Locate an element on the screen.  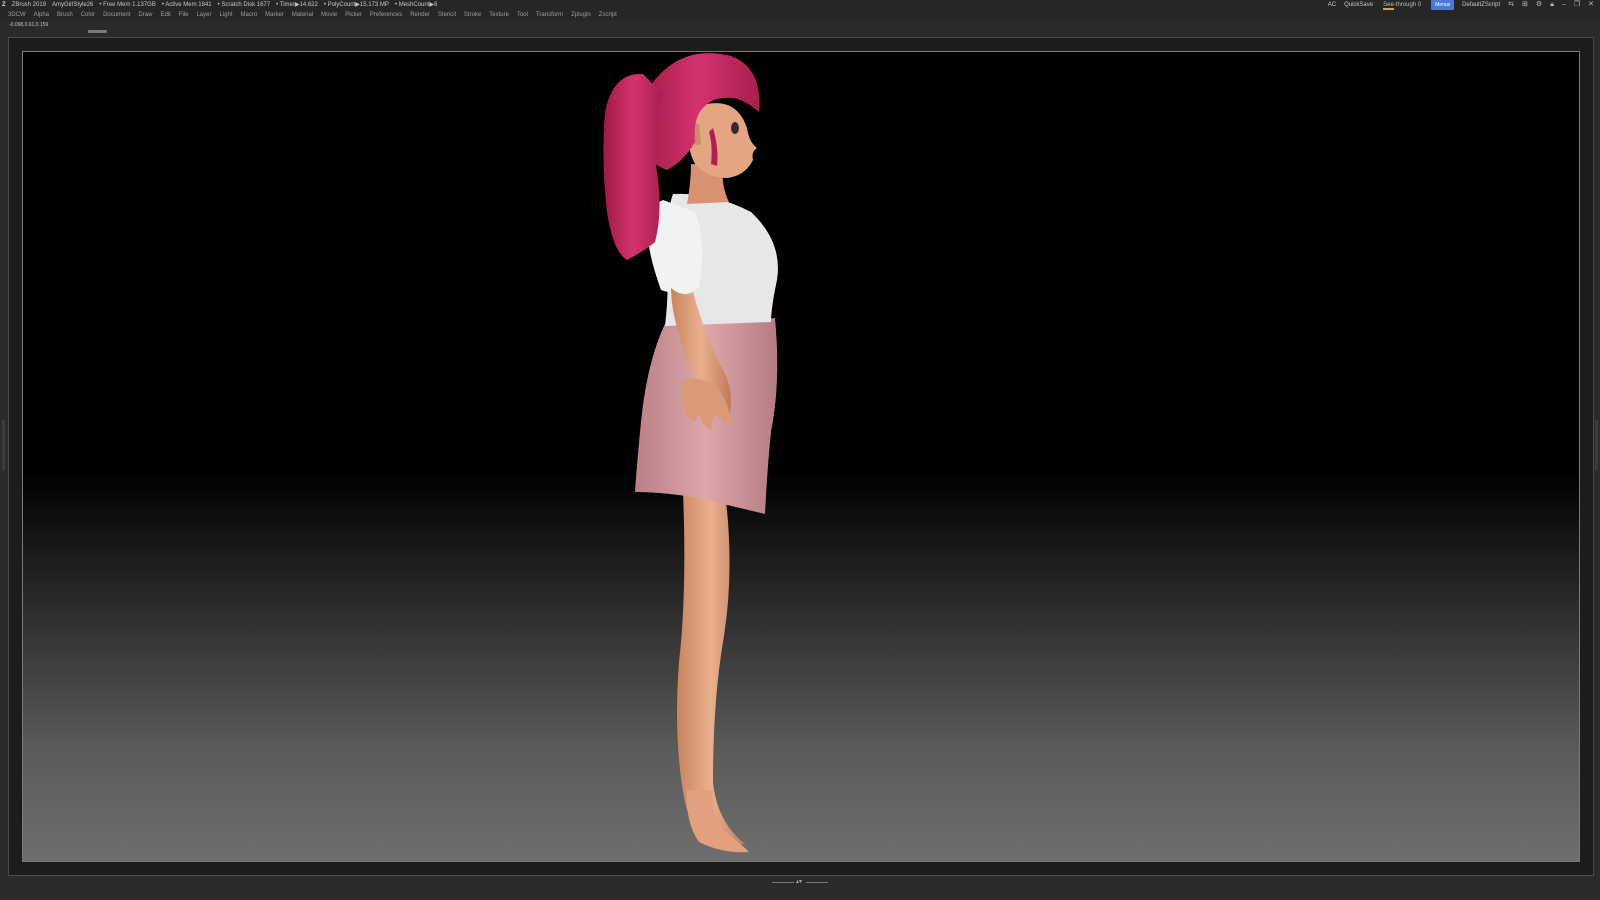
right-tray-grip is located at coordinates (1596, 445).